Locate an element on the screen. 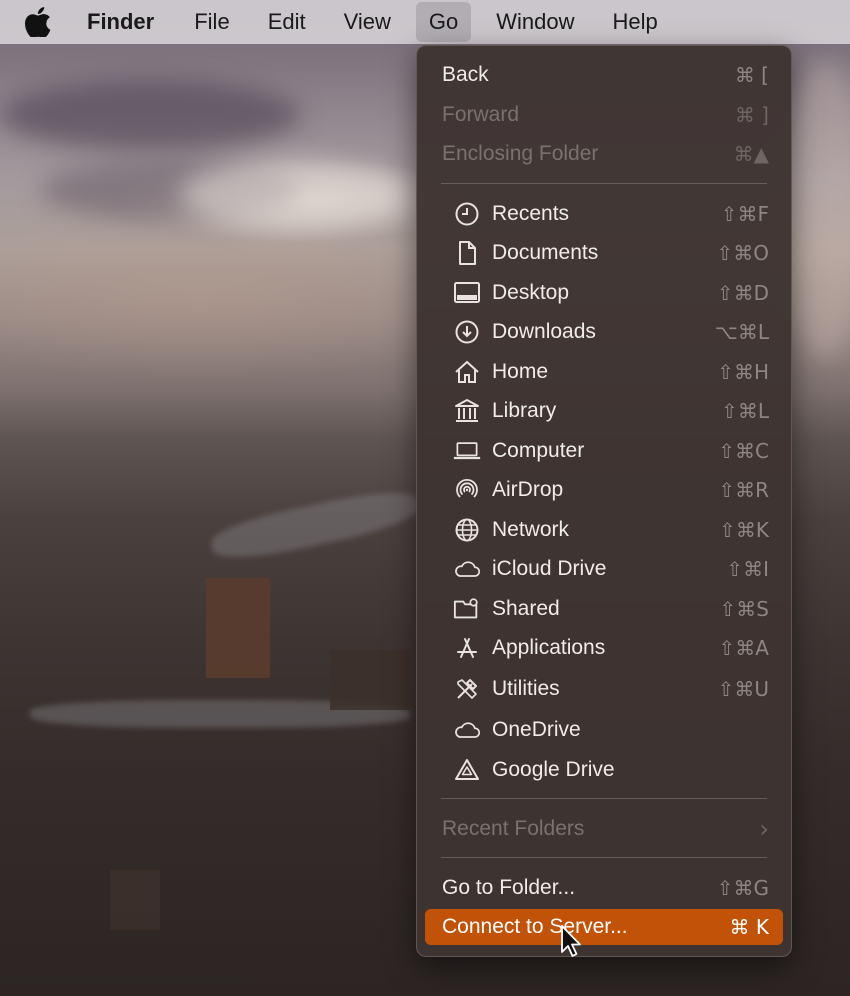 This screenshot has width=850, height=996. clock-icon is located at coordinates (467, 214).